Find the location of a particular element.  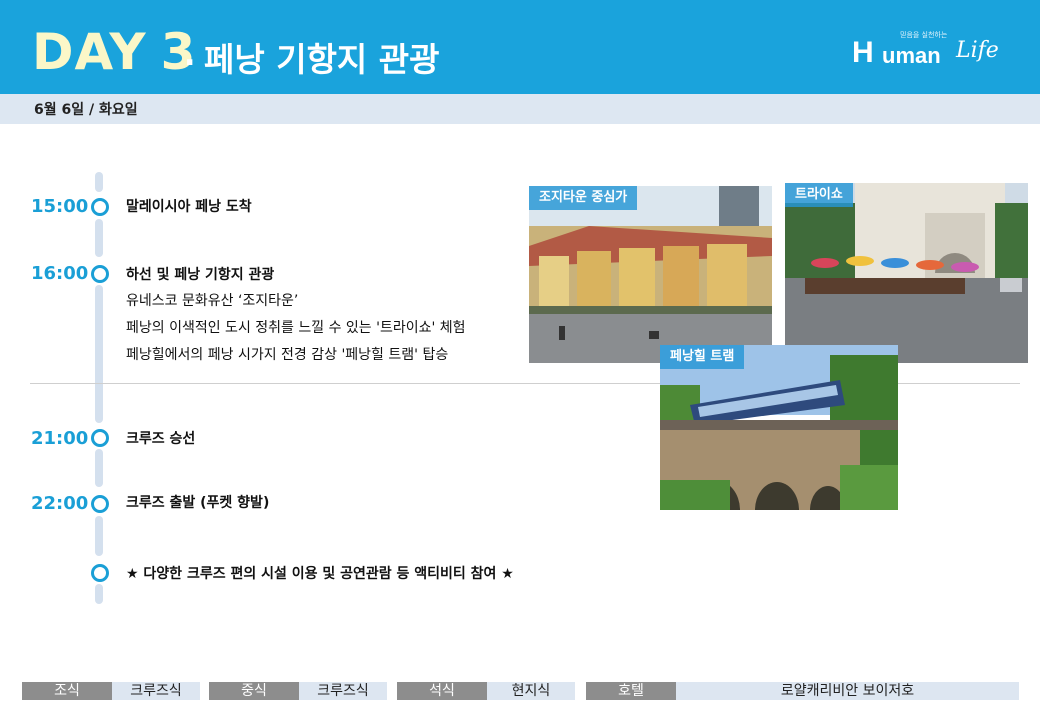

tram-photo: 페낭힐 트램 is located at coordinates (779, 427).